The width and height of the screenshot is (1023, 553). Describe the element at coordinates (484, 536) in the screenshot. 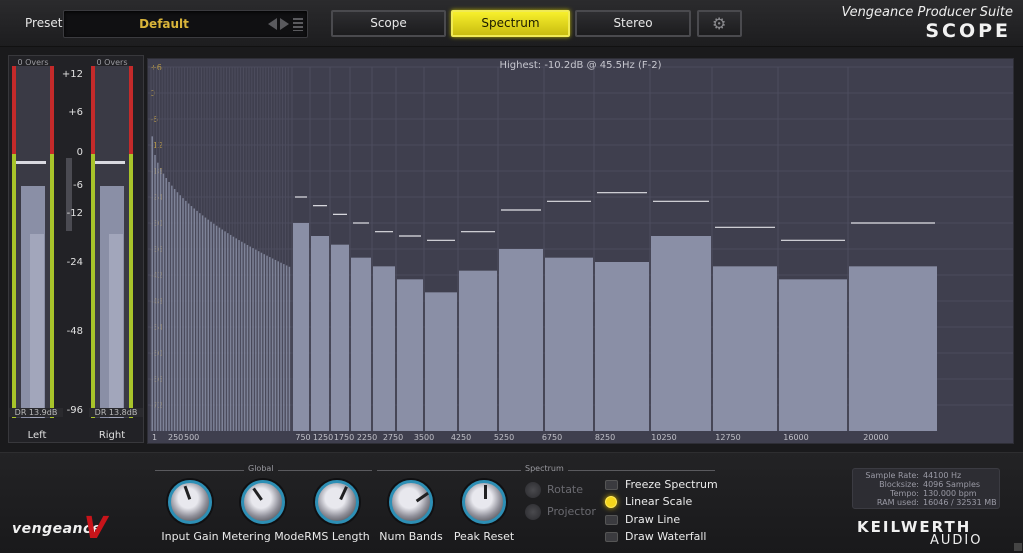

I see `peak-reset-label: Peak Reset` at that location.